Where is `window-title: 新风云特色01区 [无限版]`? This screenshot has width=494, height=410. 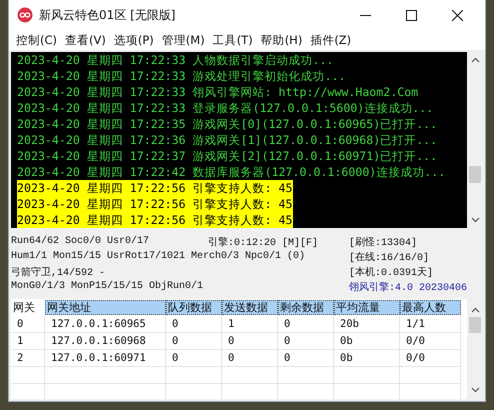
window-title: 新风云特色01区 [无限版] is located at coordinates (107, 15).